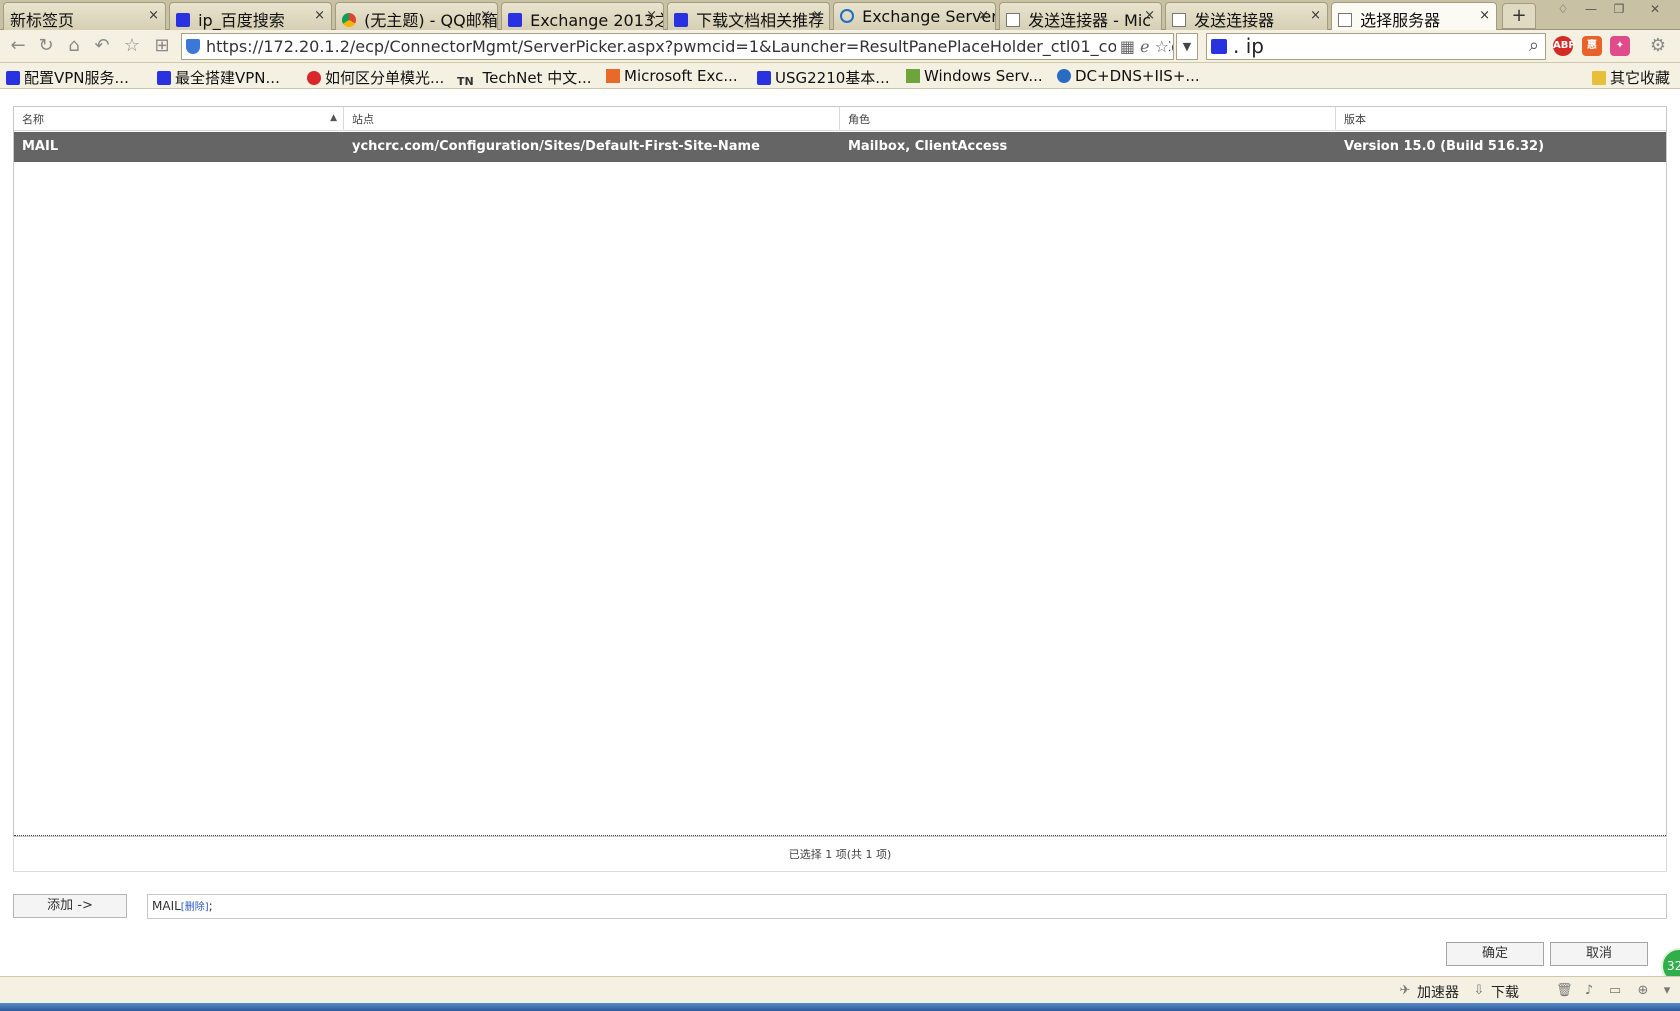 The width and height of the screenshot is (1680, 1011). I want to click on blue-site-icon, so click(1064, 76).